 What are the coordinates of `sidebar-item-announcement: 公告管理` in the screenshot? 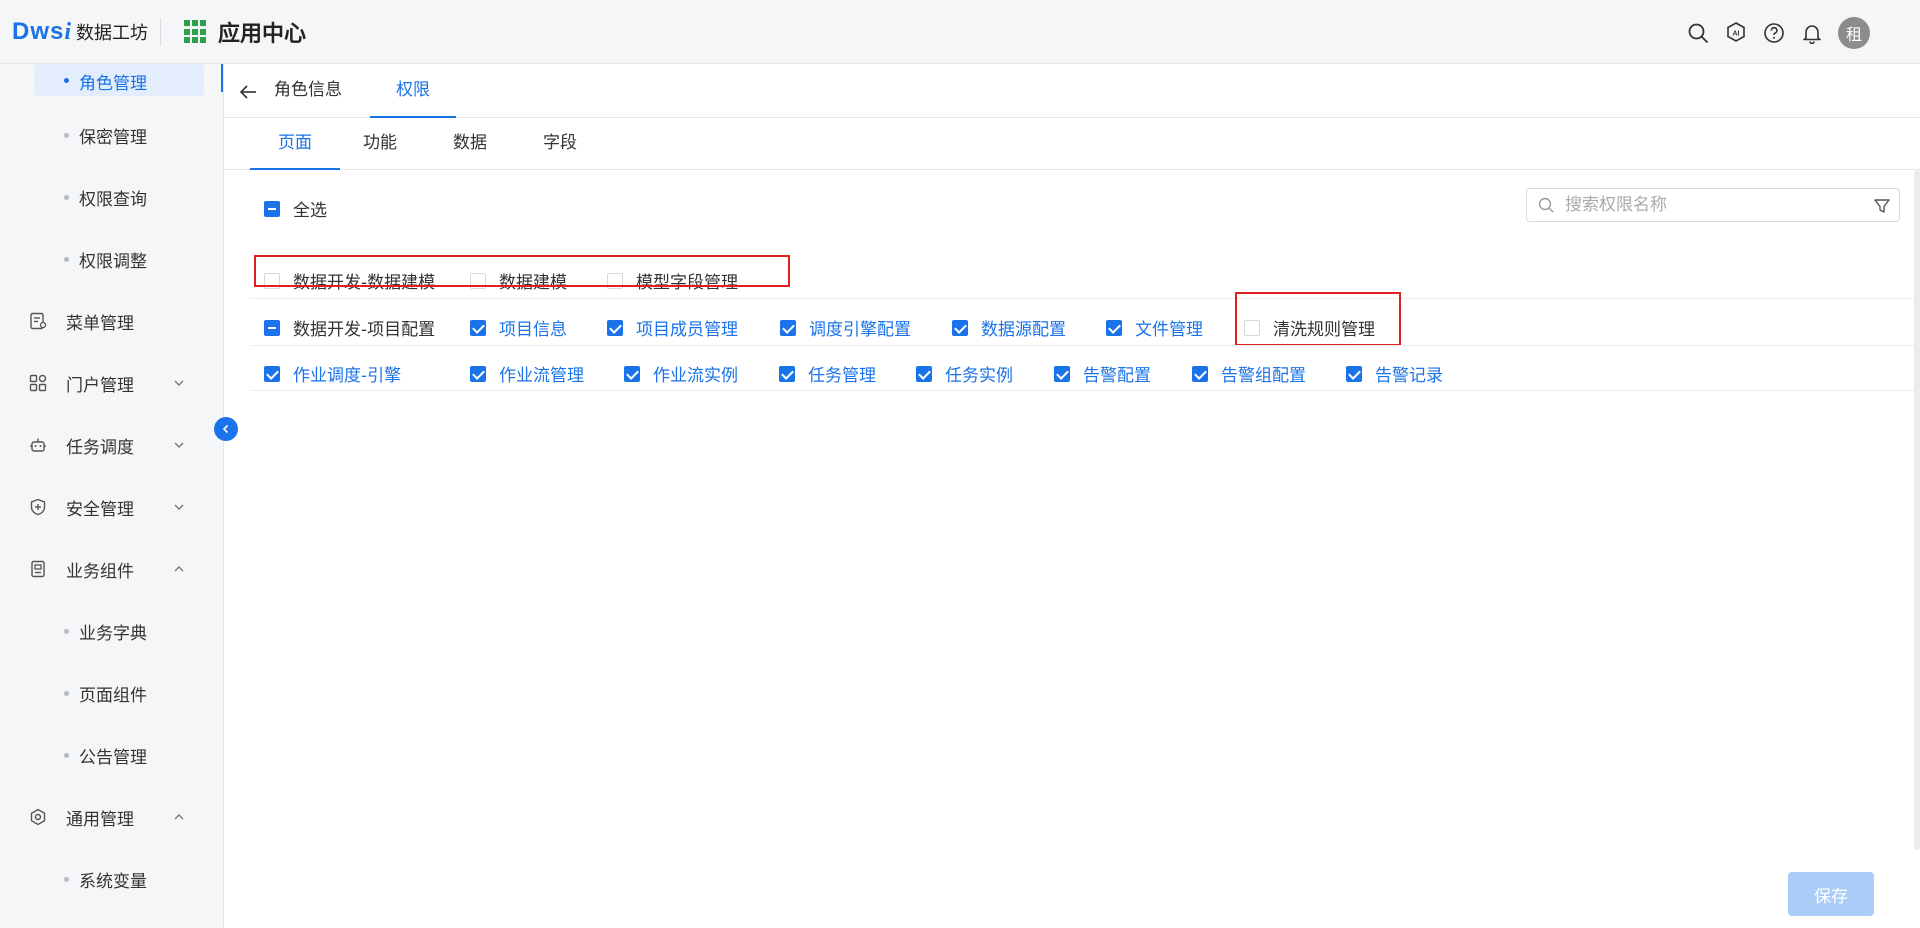 It's located at (111, 755).